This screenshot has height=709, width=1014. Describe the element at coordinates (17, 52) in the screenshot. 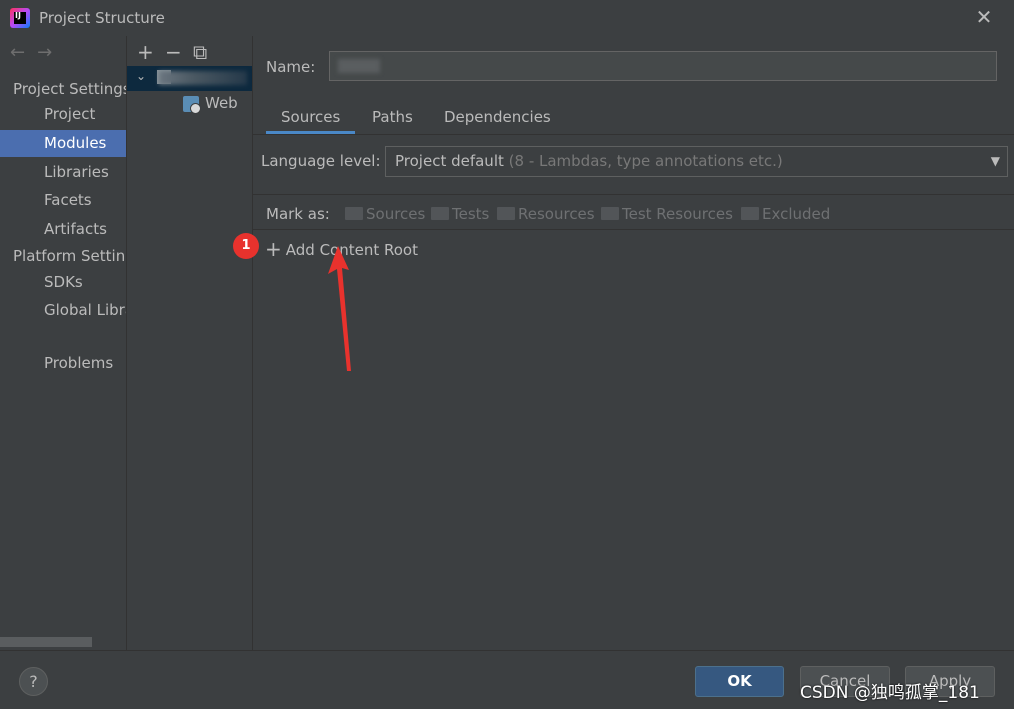

I see `back-arrow-icon: ←` at that location.